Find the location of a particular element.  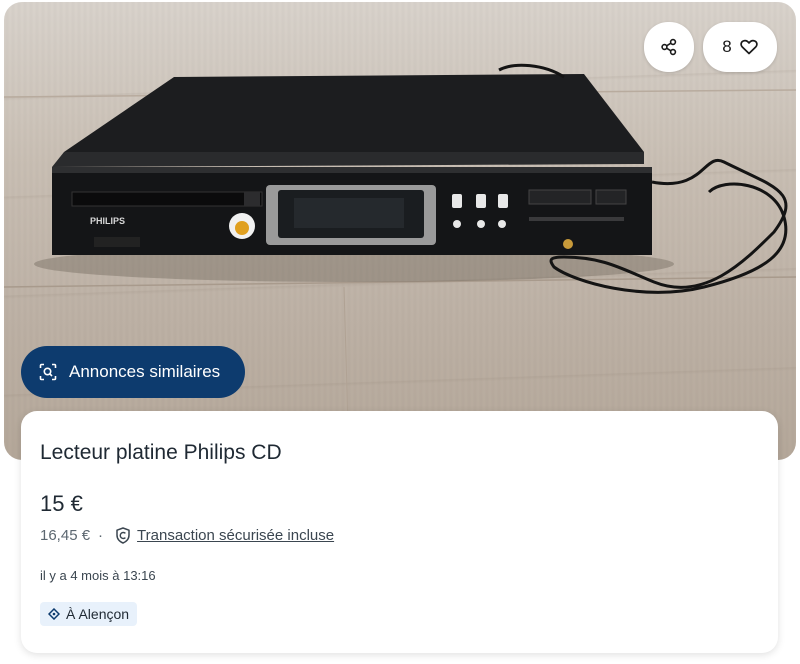

shield-icon is located at coordinates (123, 535).